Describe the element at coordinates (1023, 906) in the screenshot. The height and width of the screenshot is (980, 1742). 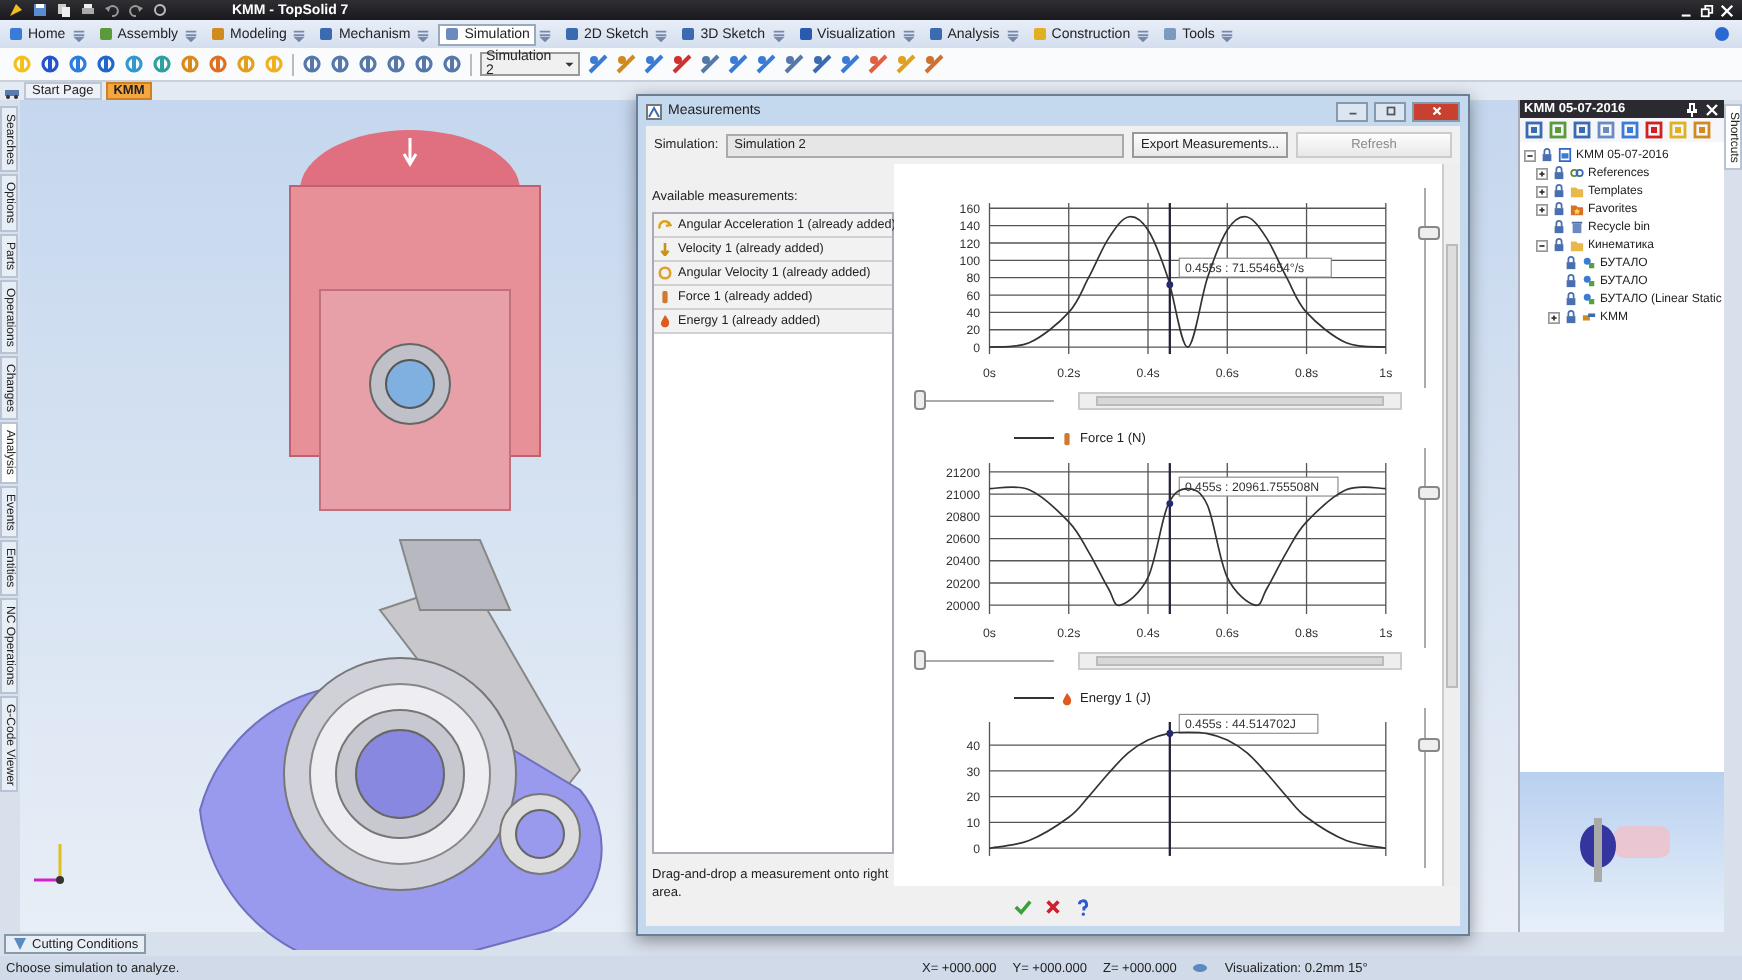
I see `checkmark-icon` at that location.